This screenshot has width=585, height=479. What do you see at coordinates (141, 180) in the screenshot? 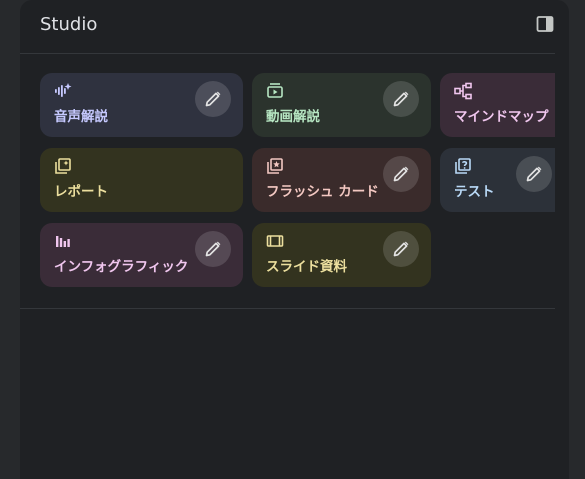
I see `tile-report: レポート` at bounding box center [141, 180].